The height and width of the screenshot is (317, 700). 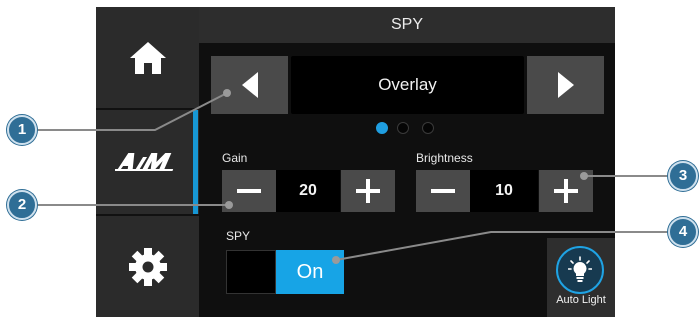 I want to click on sidebar-item-aim, so click(x=147, y=162).